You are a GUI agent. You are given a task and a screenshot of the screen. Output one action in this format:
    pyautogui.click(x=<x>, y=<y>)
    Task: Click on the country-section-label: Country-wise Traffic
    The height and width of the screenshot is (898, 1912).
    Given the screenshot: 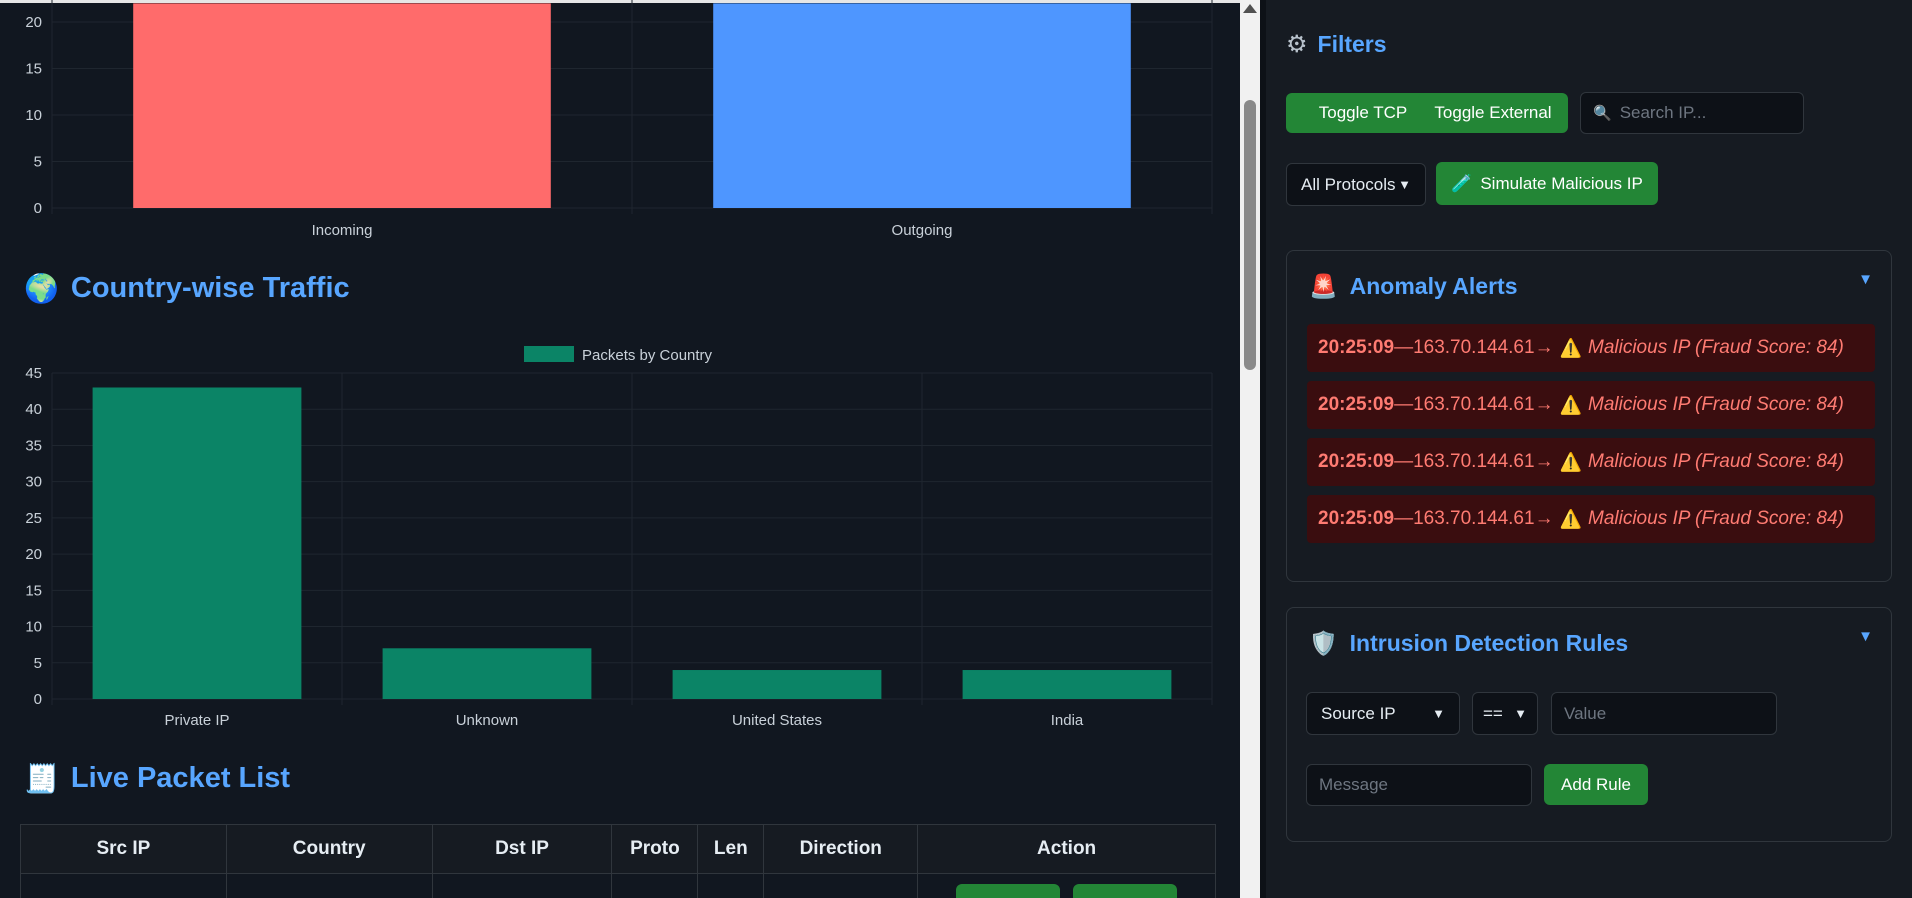 What is the action you would take?
    pyautogui.click(x=210, y=288)
    